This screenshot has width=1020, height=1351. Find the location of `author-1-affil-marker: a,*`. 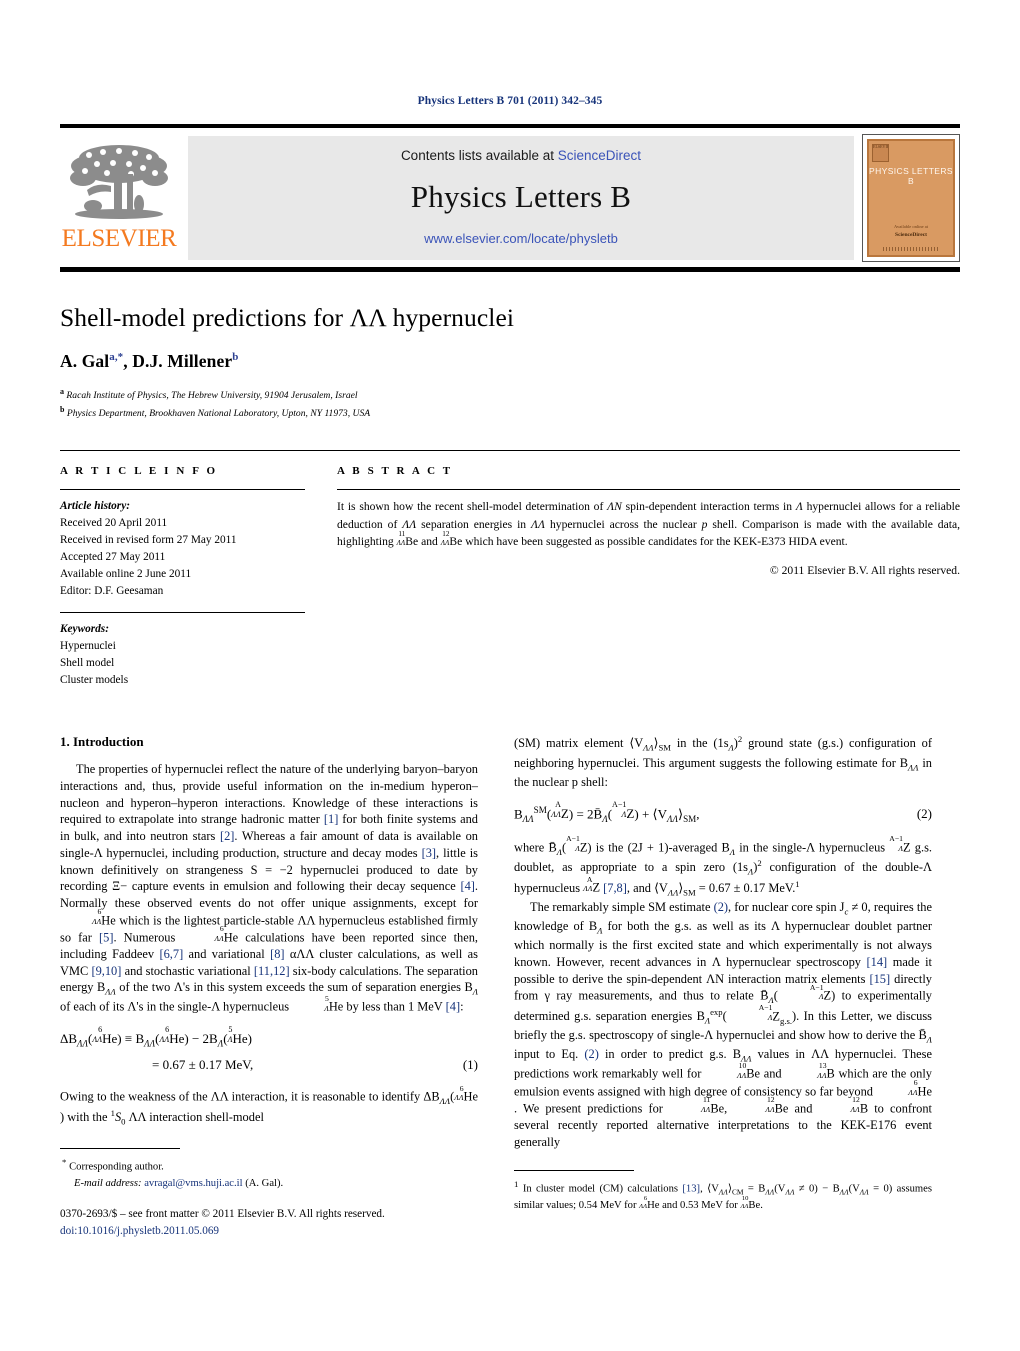

author-1-affil-marker: a,* is located at coordinates (116, 357).